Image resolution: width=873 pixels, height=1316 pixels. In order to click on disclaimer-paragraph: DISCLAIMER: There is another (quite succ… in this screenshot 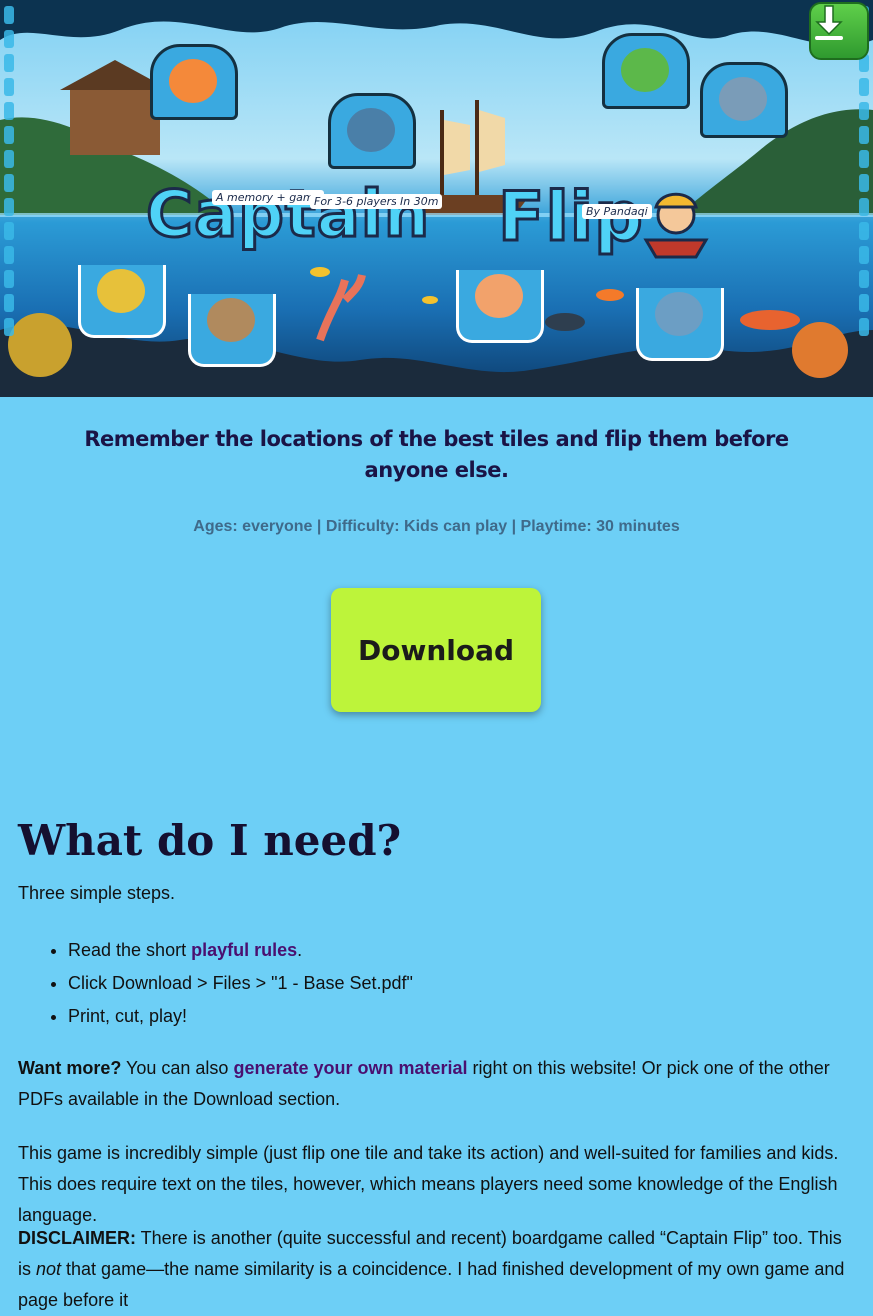, I will do `click(438, 1269)`.